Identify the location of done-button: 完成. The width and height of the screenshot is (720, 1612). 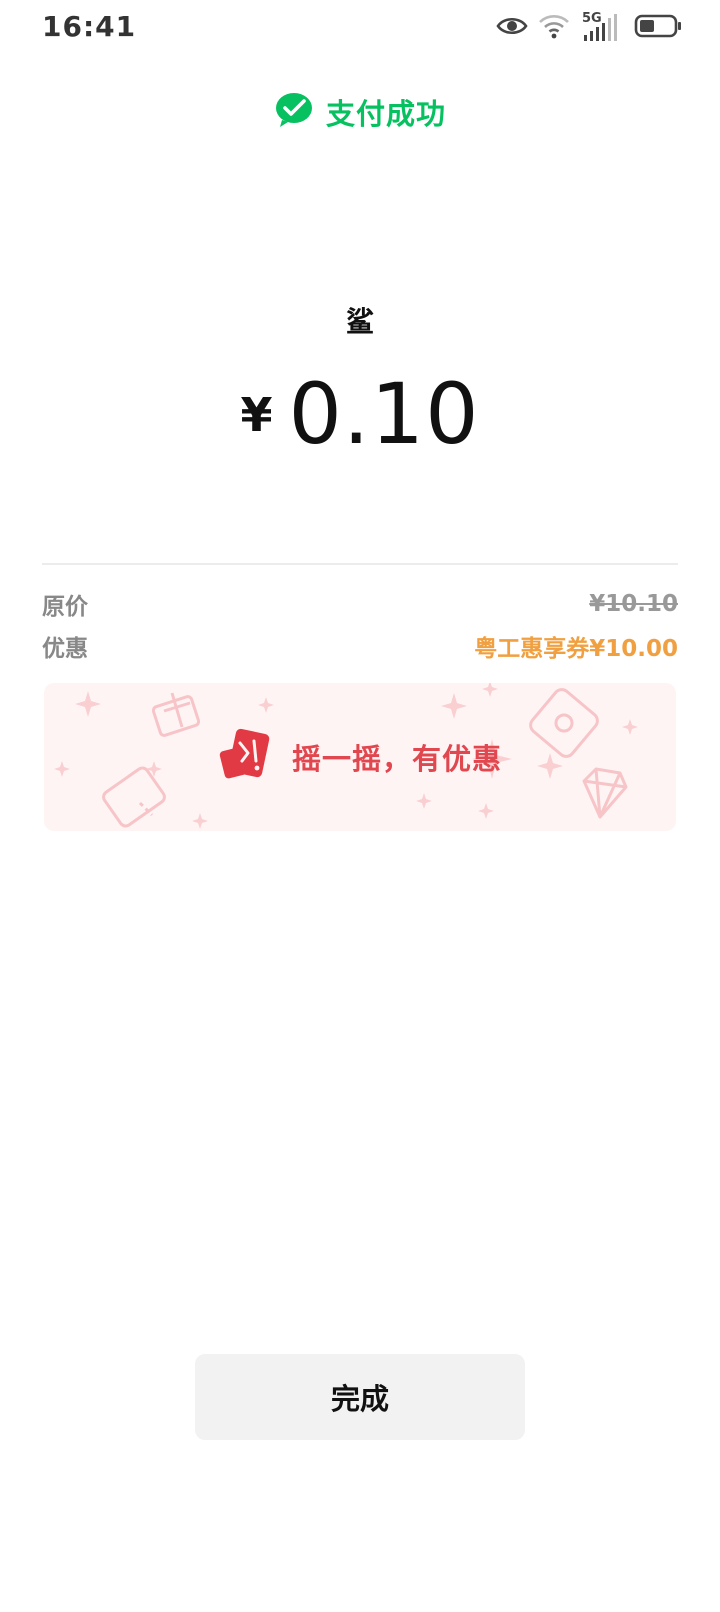
(360, 1397).